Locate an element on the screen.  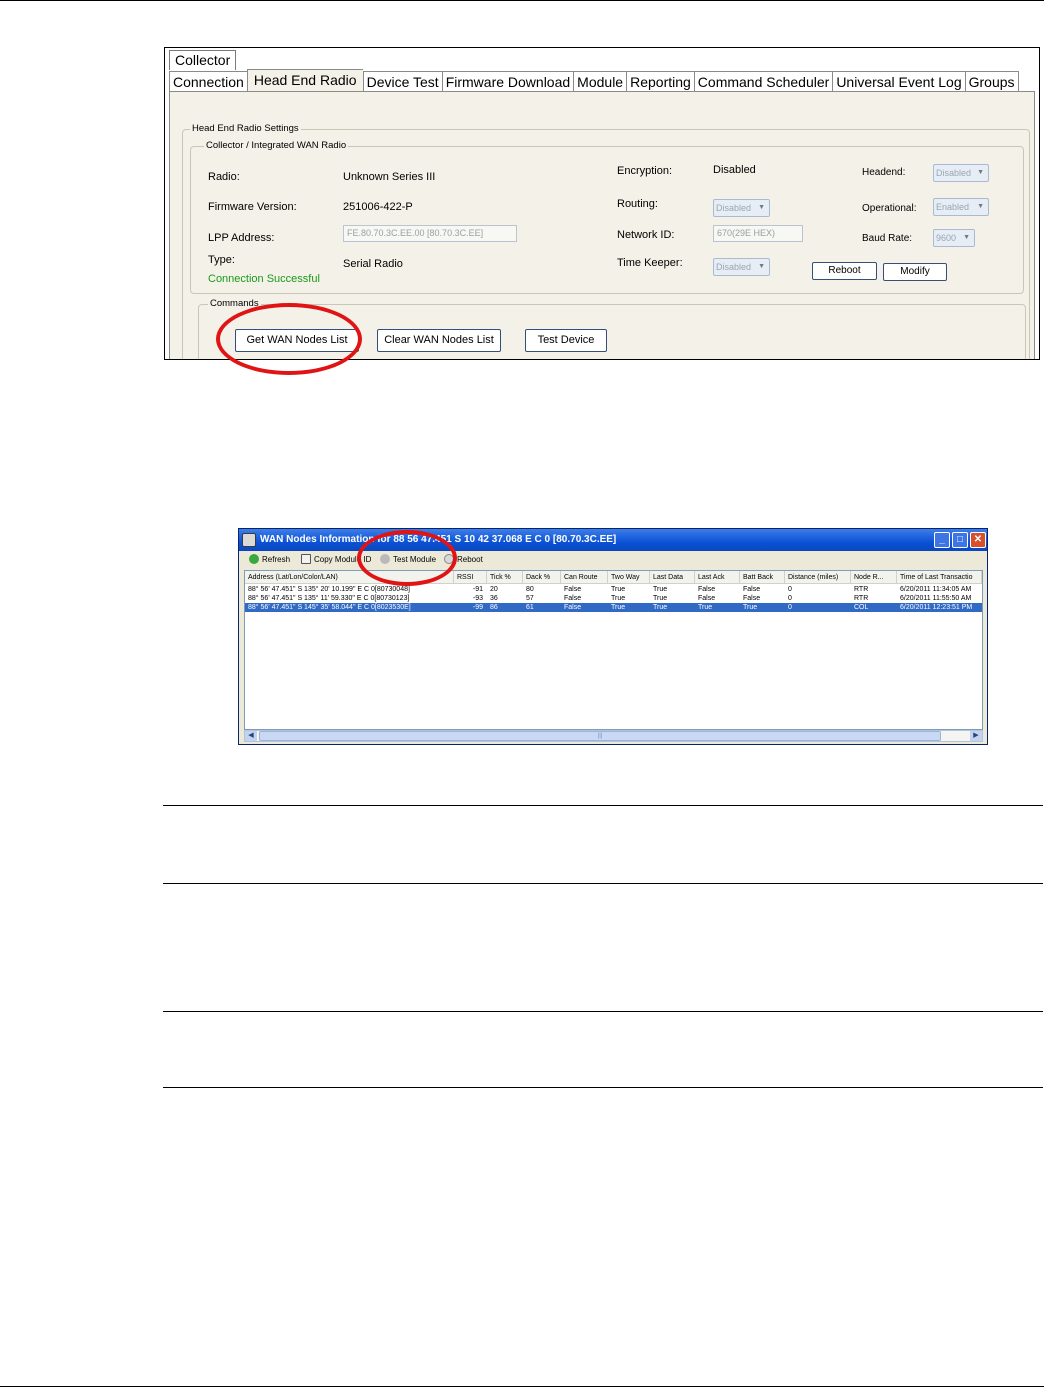
column-header-batt-back: Batt Back is located at coordinates (762, 577).